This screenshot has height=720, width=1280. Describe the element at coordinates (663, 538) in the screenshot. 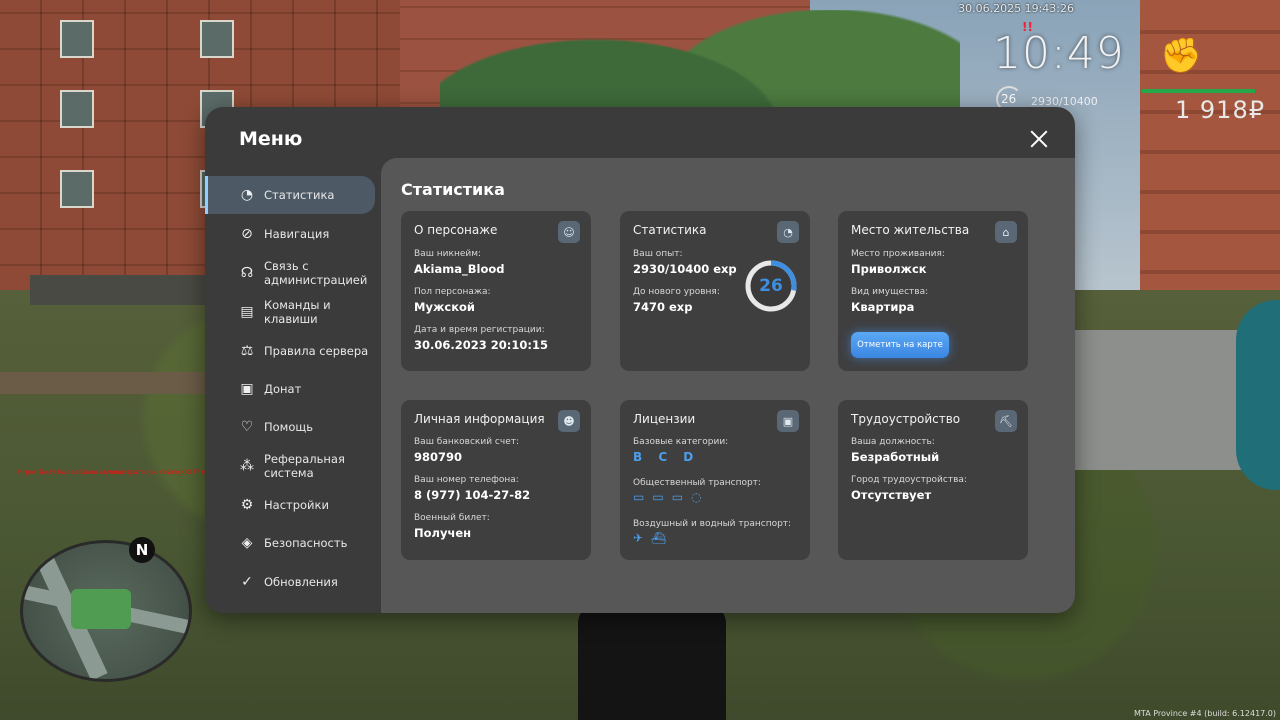

I see `boat-icon: ⛴` at that location.